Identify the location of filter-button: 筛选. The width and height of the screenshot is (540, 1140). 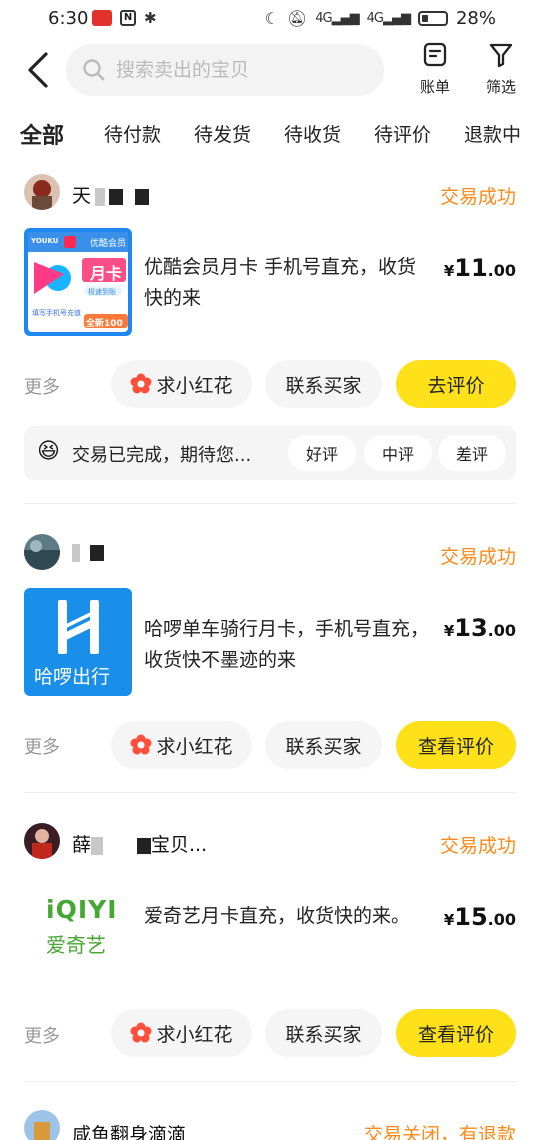
(501, 71).